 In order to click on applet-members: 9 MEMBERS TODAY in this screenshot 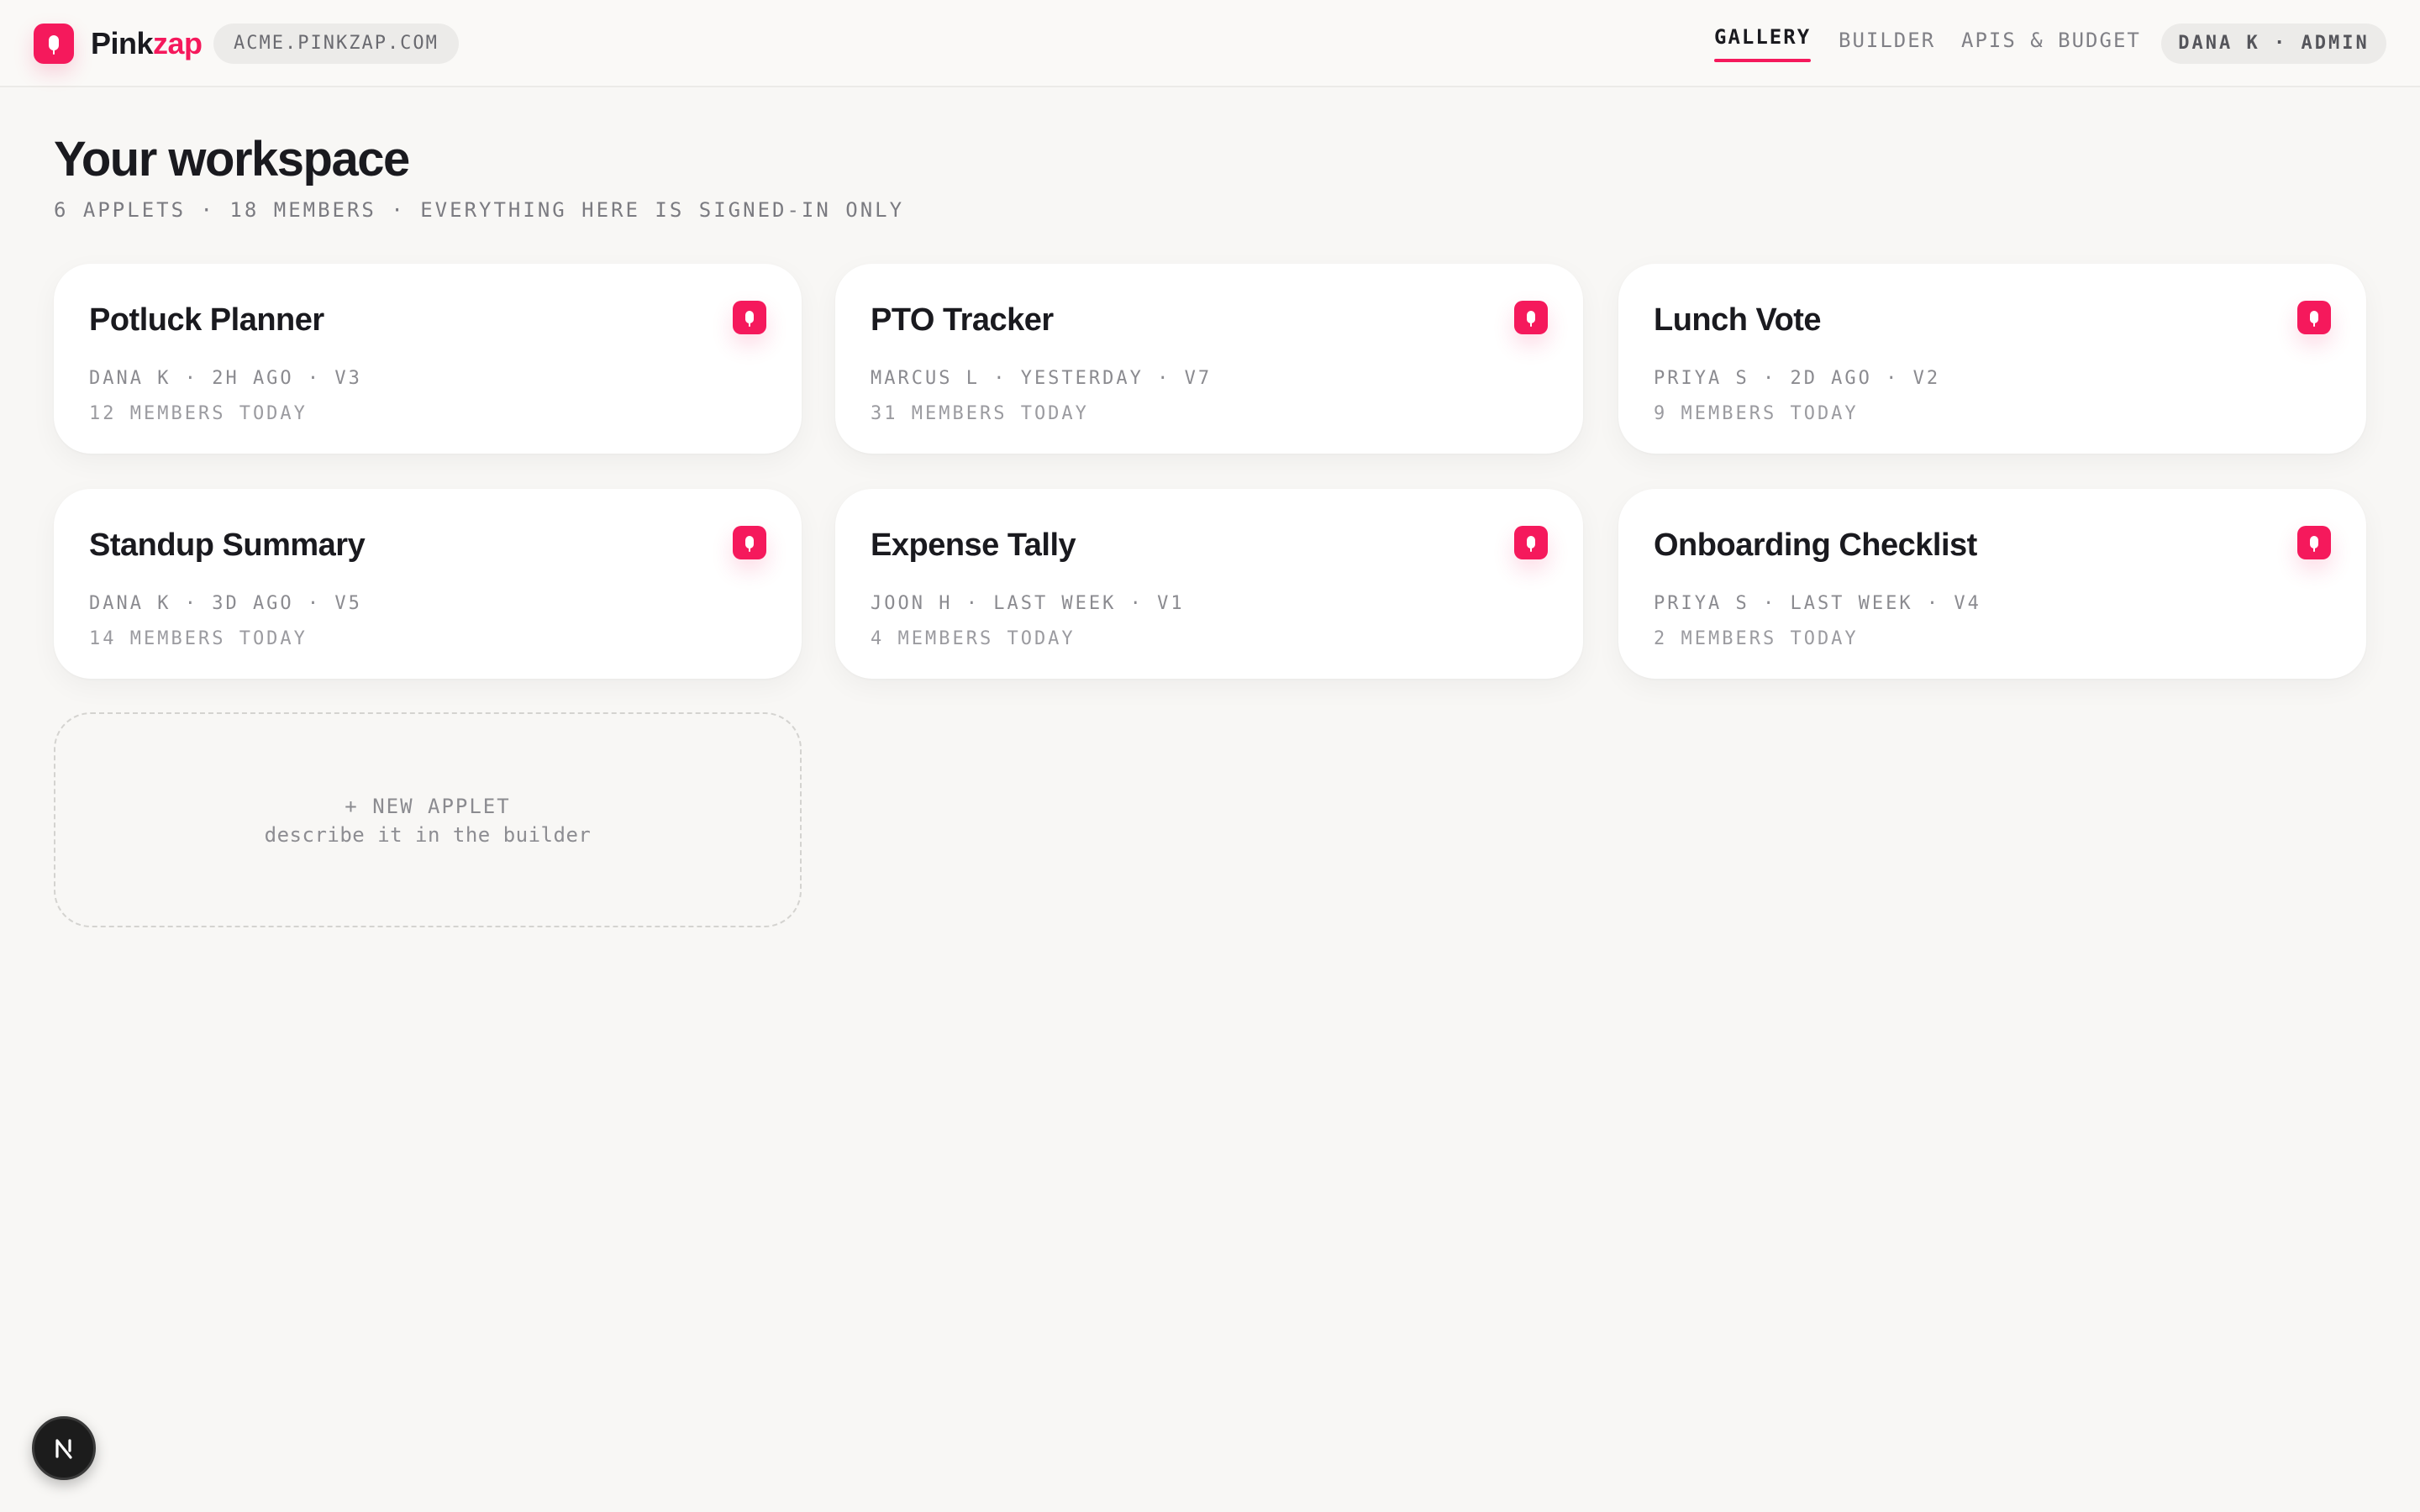, I will do `click(1756, 413)`.